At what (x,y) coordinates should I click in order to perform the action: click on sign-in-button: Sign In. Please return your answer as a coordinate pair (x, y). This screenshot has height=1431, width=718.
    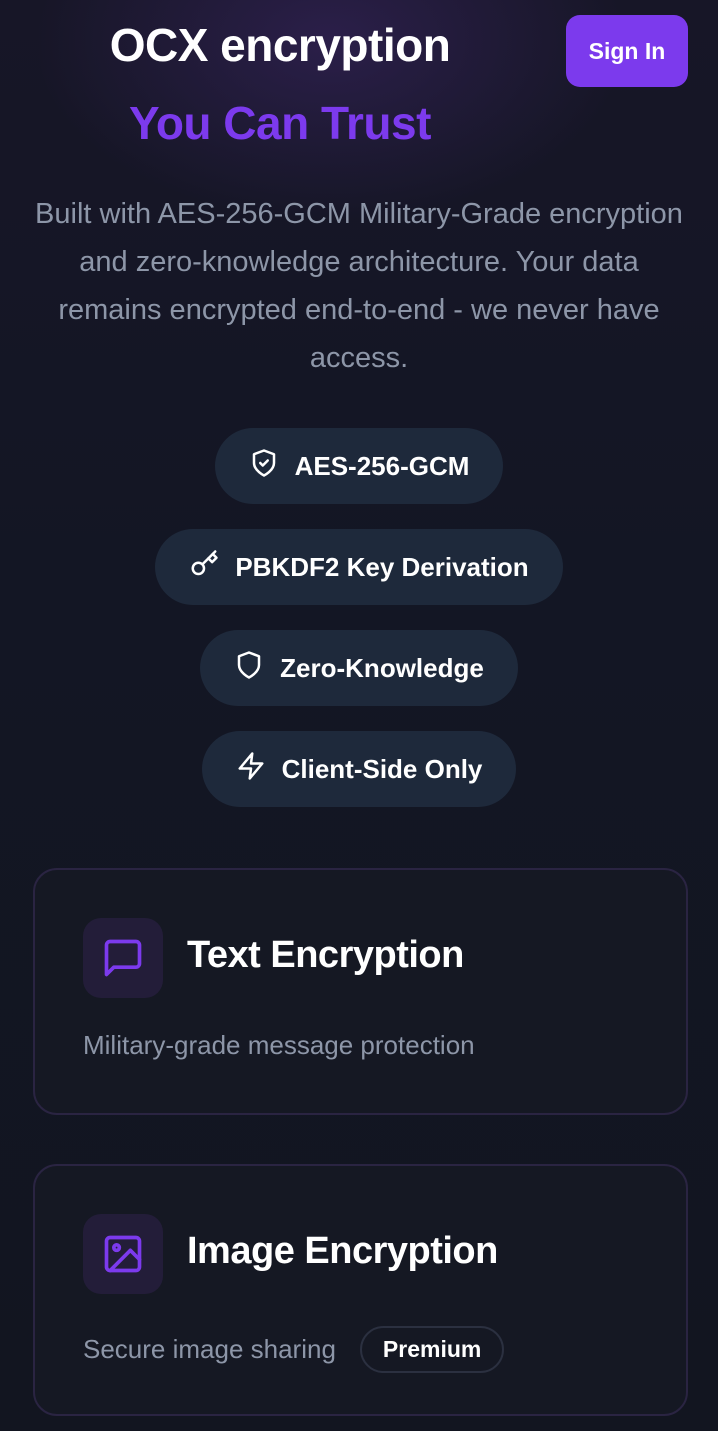
    Looking at the image, I should click on (627, 51).